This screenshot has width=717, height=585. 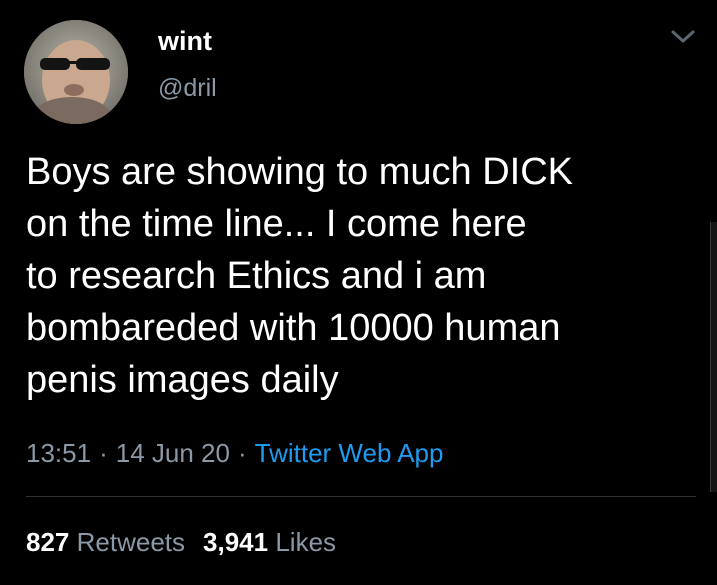 I want to click on divider, so click(x=361, y=496).